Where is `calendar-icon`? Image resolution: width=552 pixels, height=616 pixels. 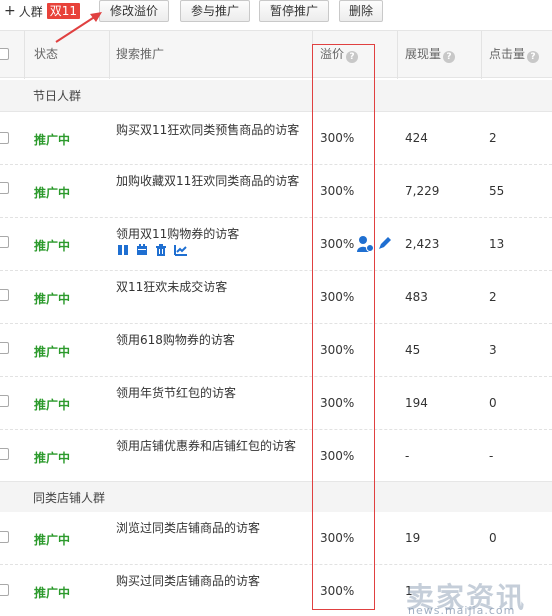 calendar-icon is located at coordinates (142, 250).